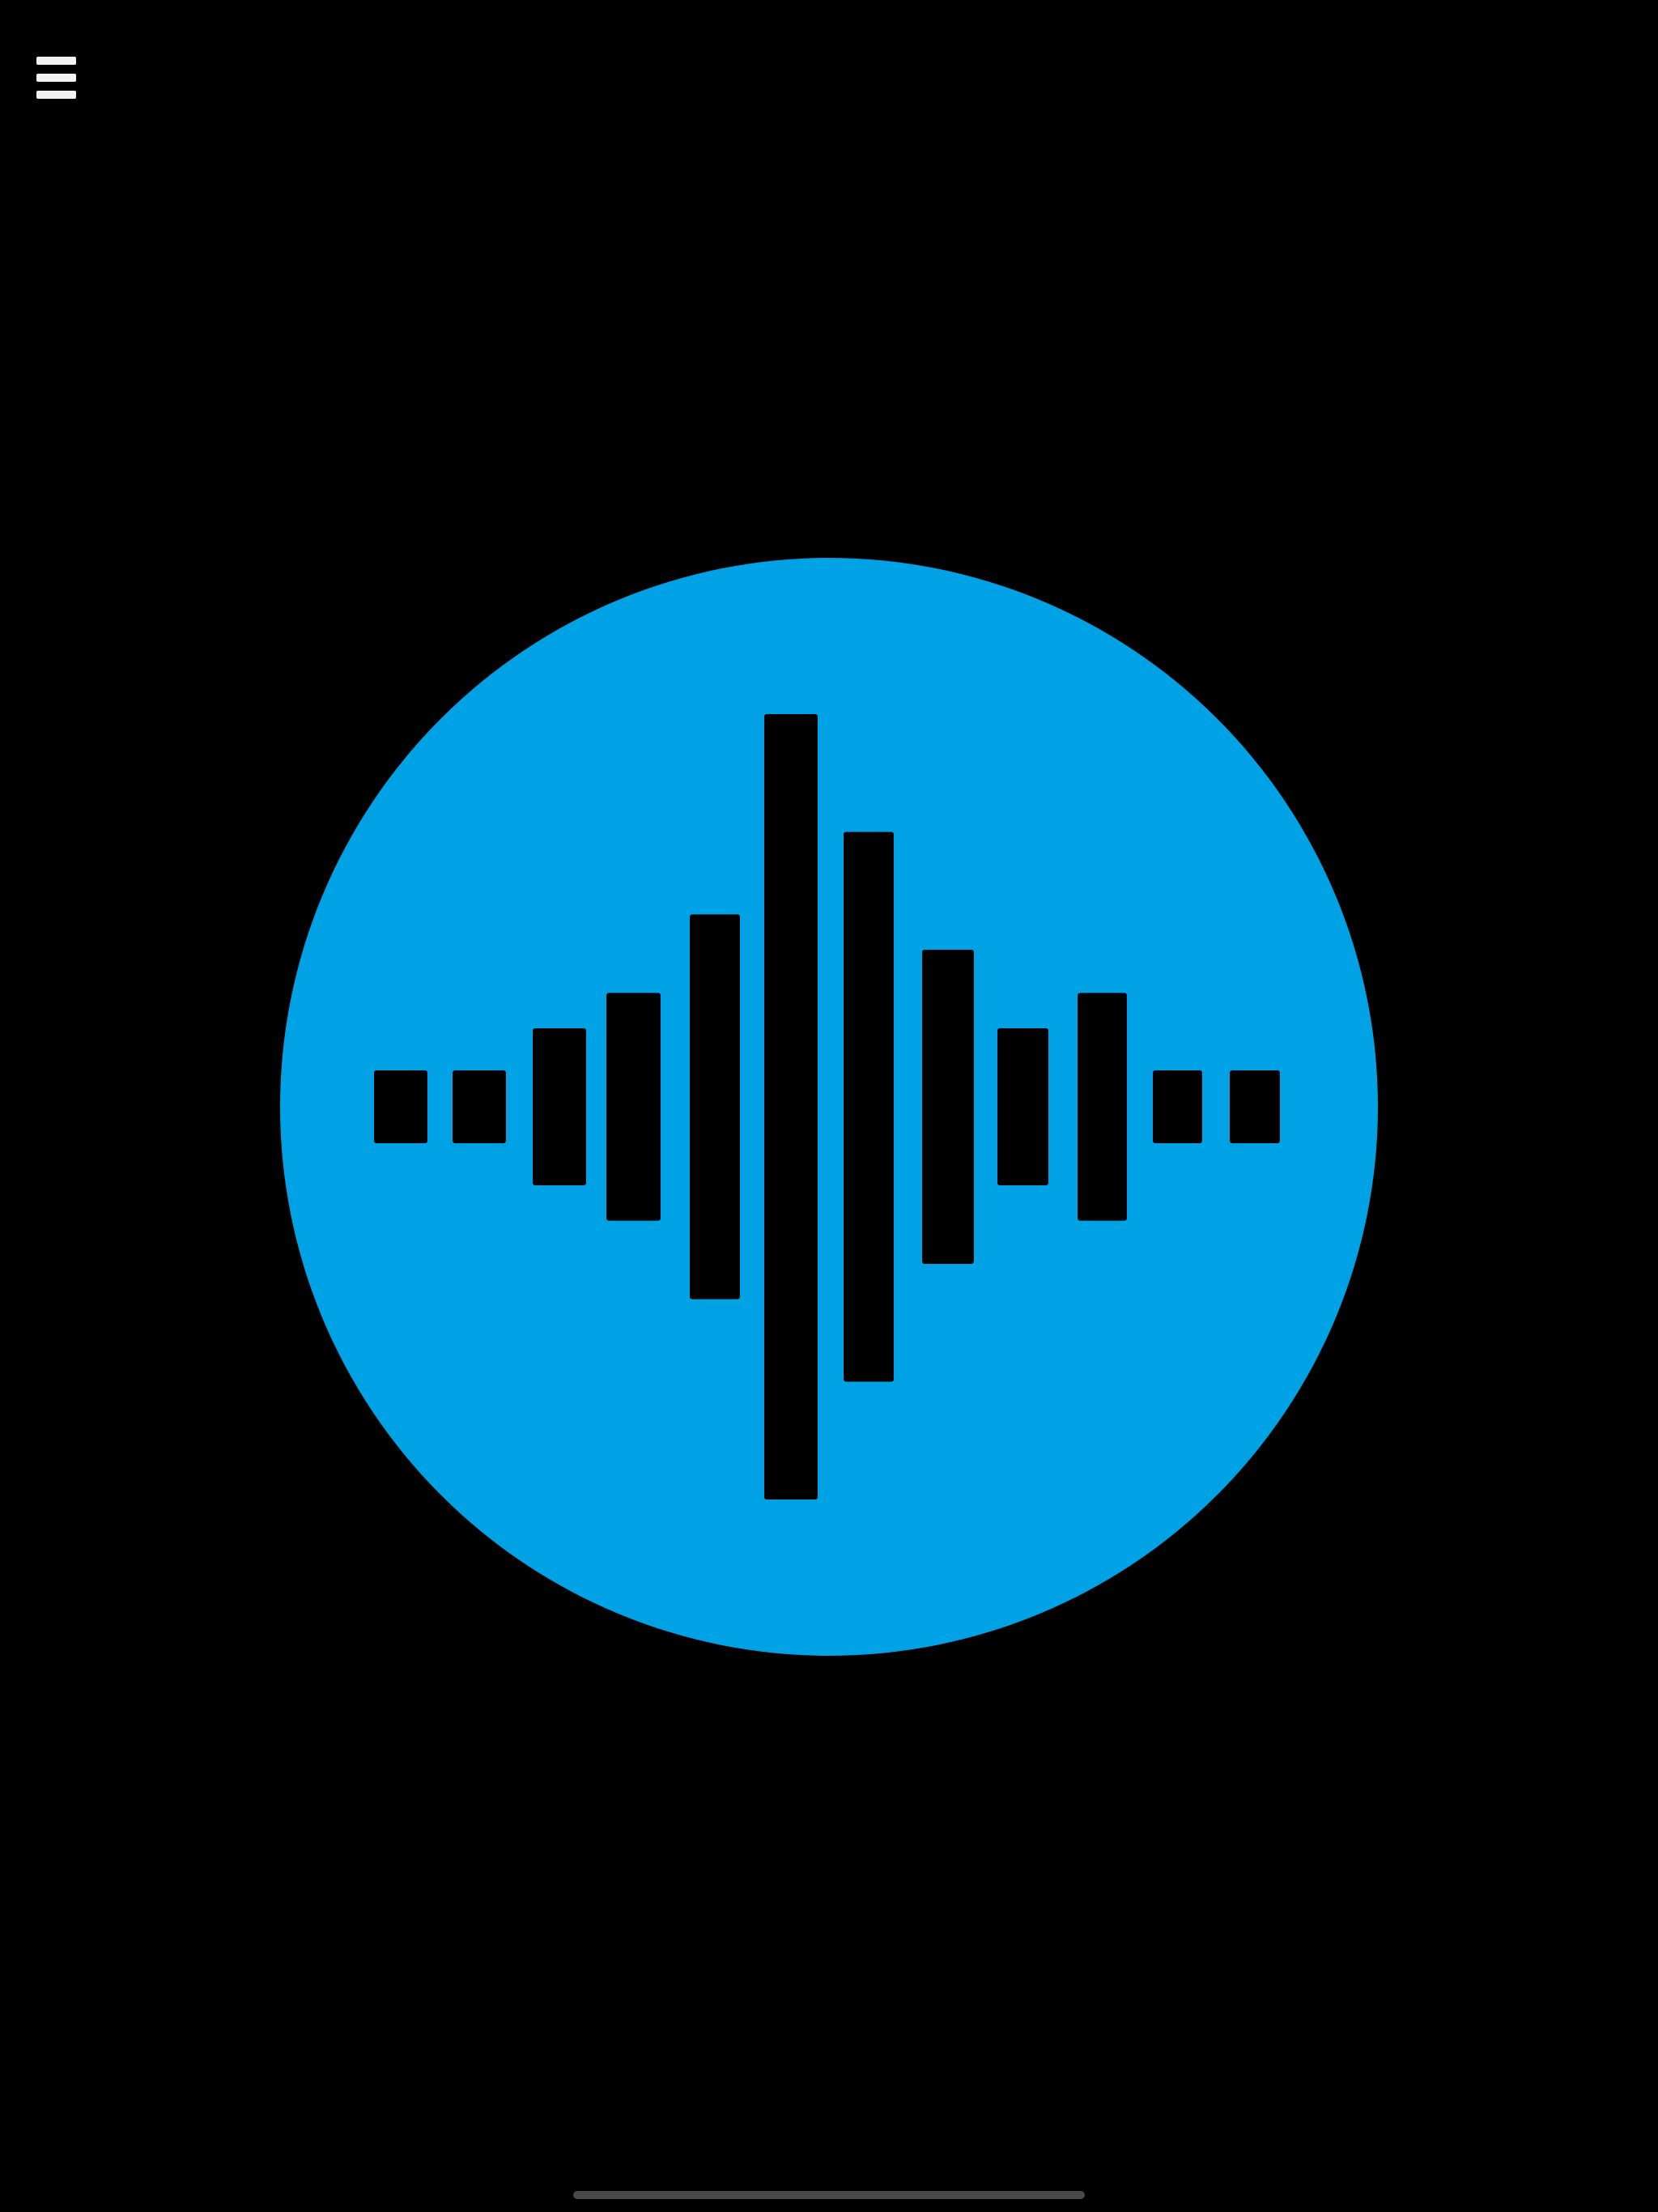 The height and width of the screenshot is (2212, 1658). I want to click on menu-line-top, so click(56, 61).